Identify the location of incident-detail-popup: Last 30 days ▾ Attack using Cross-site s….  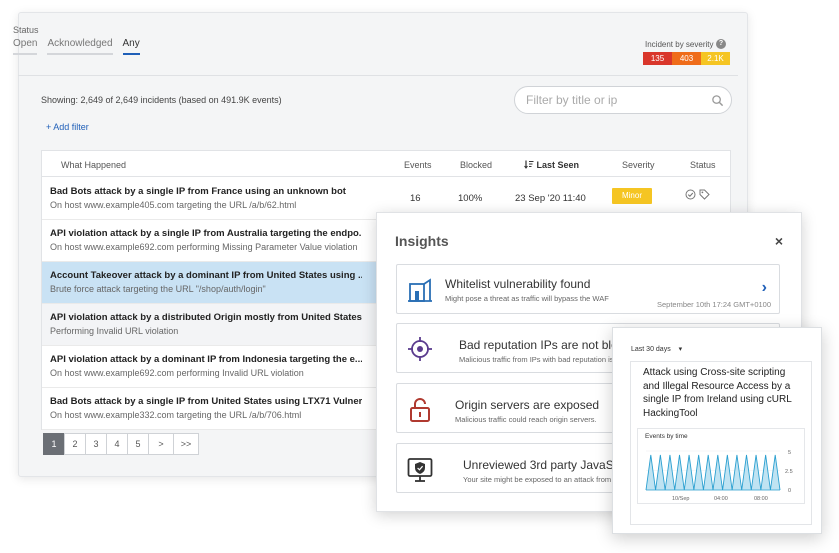
(717, 430).